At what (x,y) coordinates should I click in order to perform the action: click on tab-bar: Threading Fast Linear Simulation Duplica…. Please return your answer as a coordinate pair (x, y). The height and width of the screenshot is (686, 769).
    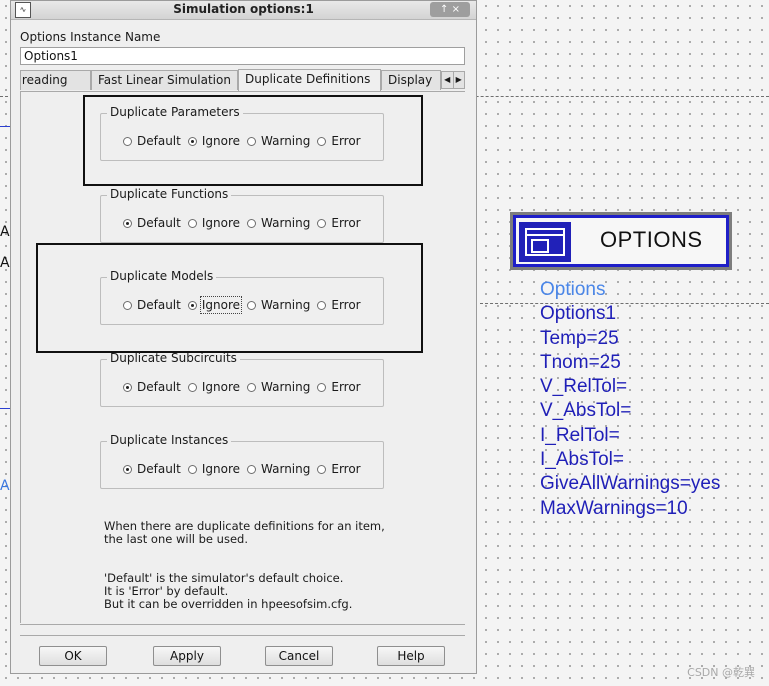
    Looking at the image, I should click on (242, 80).